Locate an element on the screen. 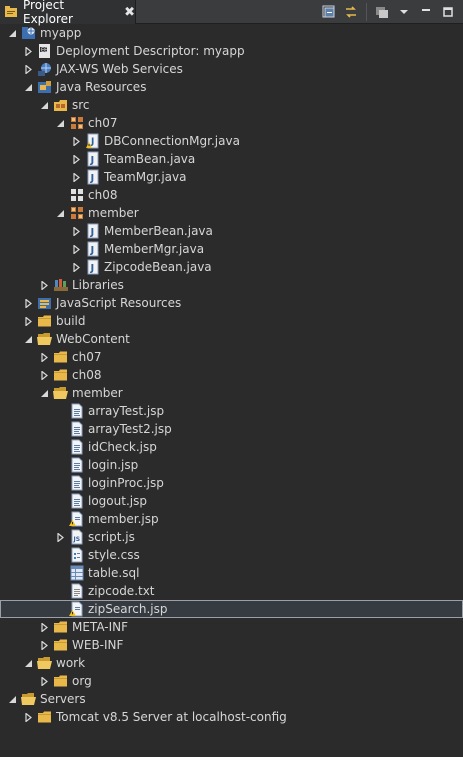 Image resolution: width=463 pixels, height=757 pixels. tree-item: build is located at coordinates (231, 321).